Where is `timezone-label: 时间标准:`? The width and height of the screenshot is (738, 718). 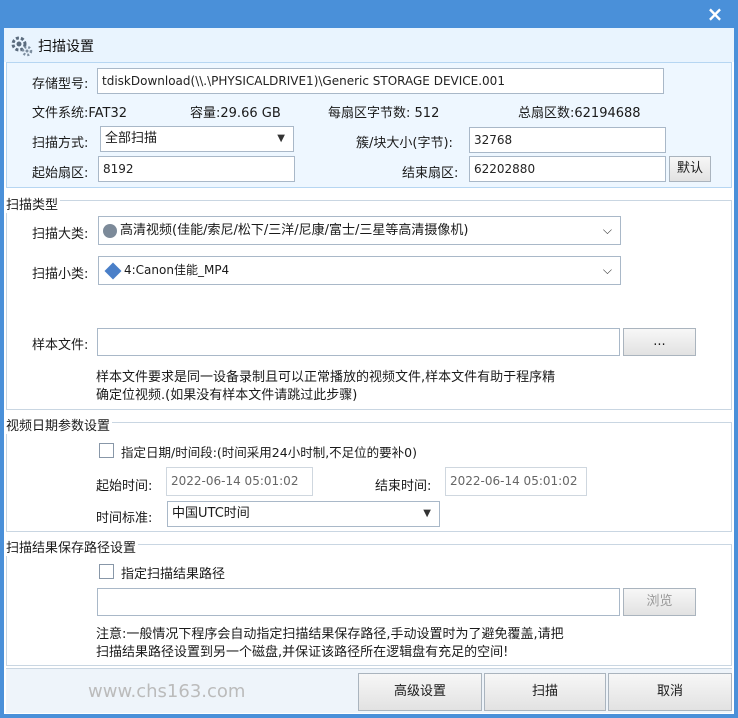
timezone-label: 时间标准: is located at coordinates (124, 518).